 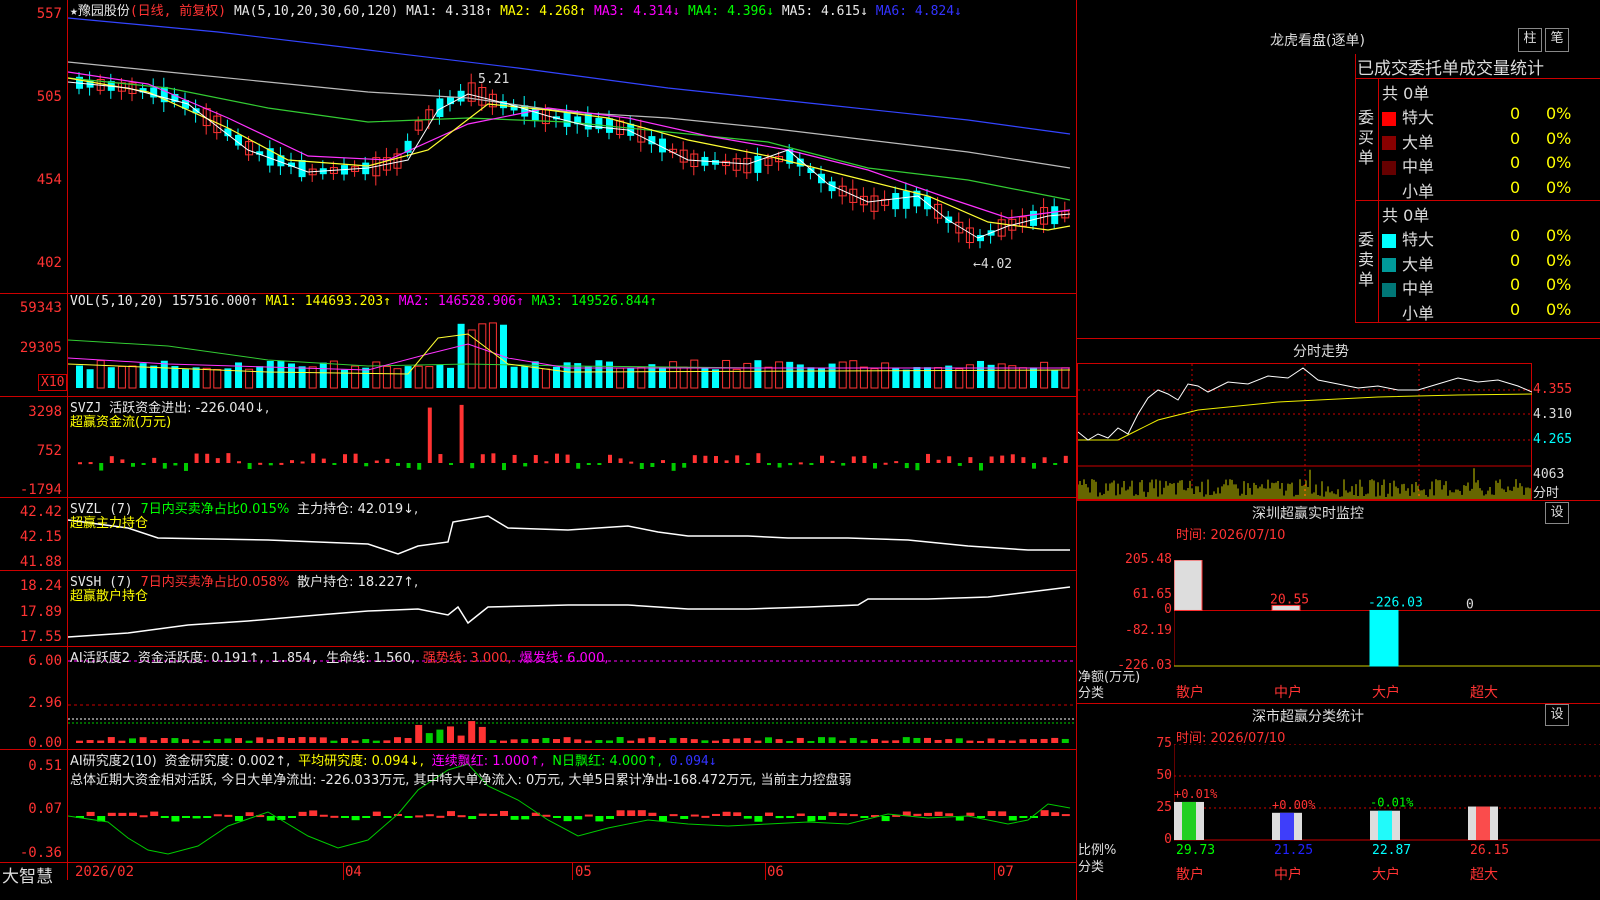 What do you see at coordinates (594, 301) in the screenshot?
I see `vol-ma3: MA3: 149526.844↑` at bounding box center [594, 301].